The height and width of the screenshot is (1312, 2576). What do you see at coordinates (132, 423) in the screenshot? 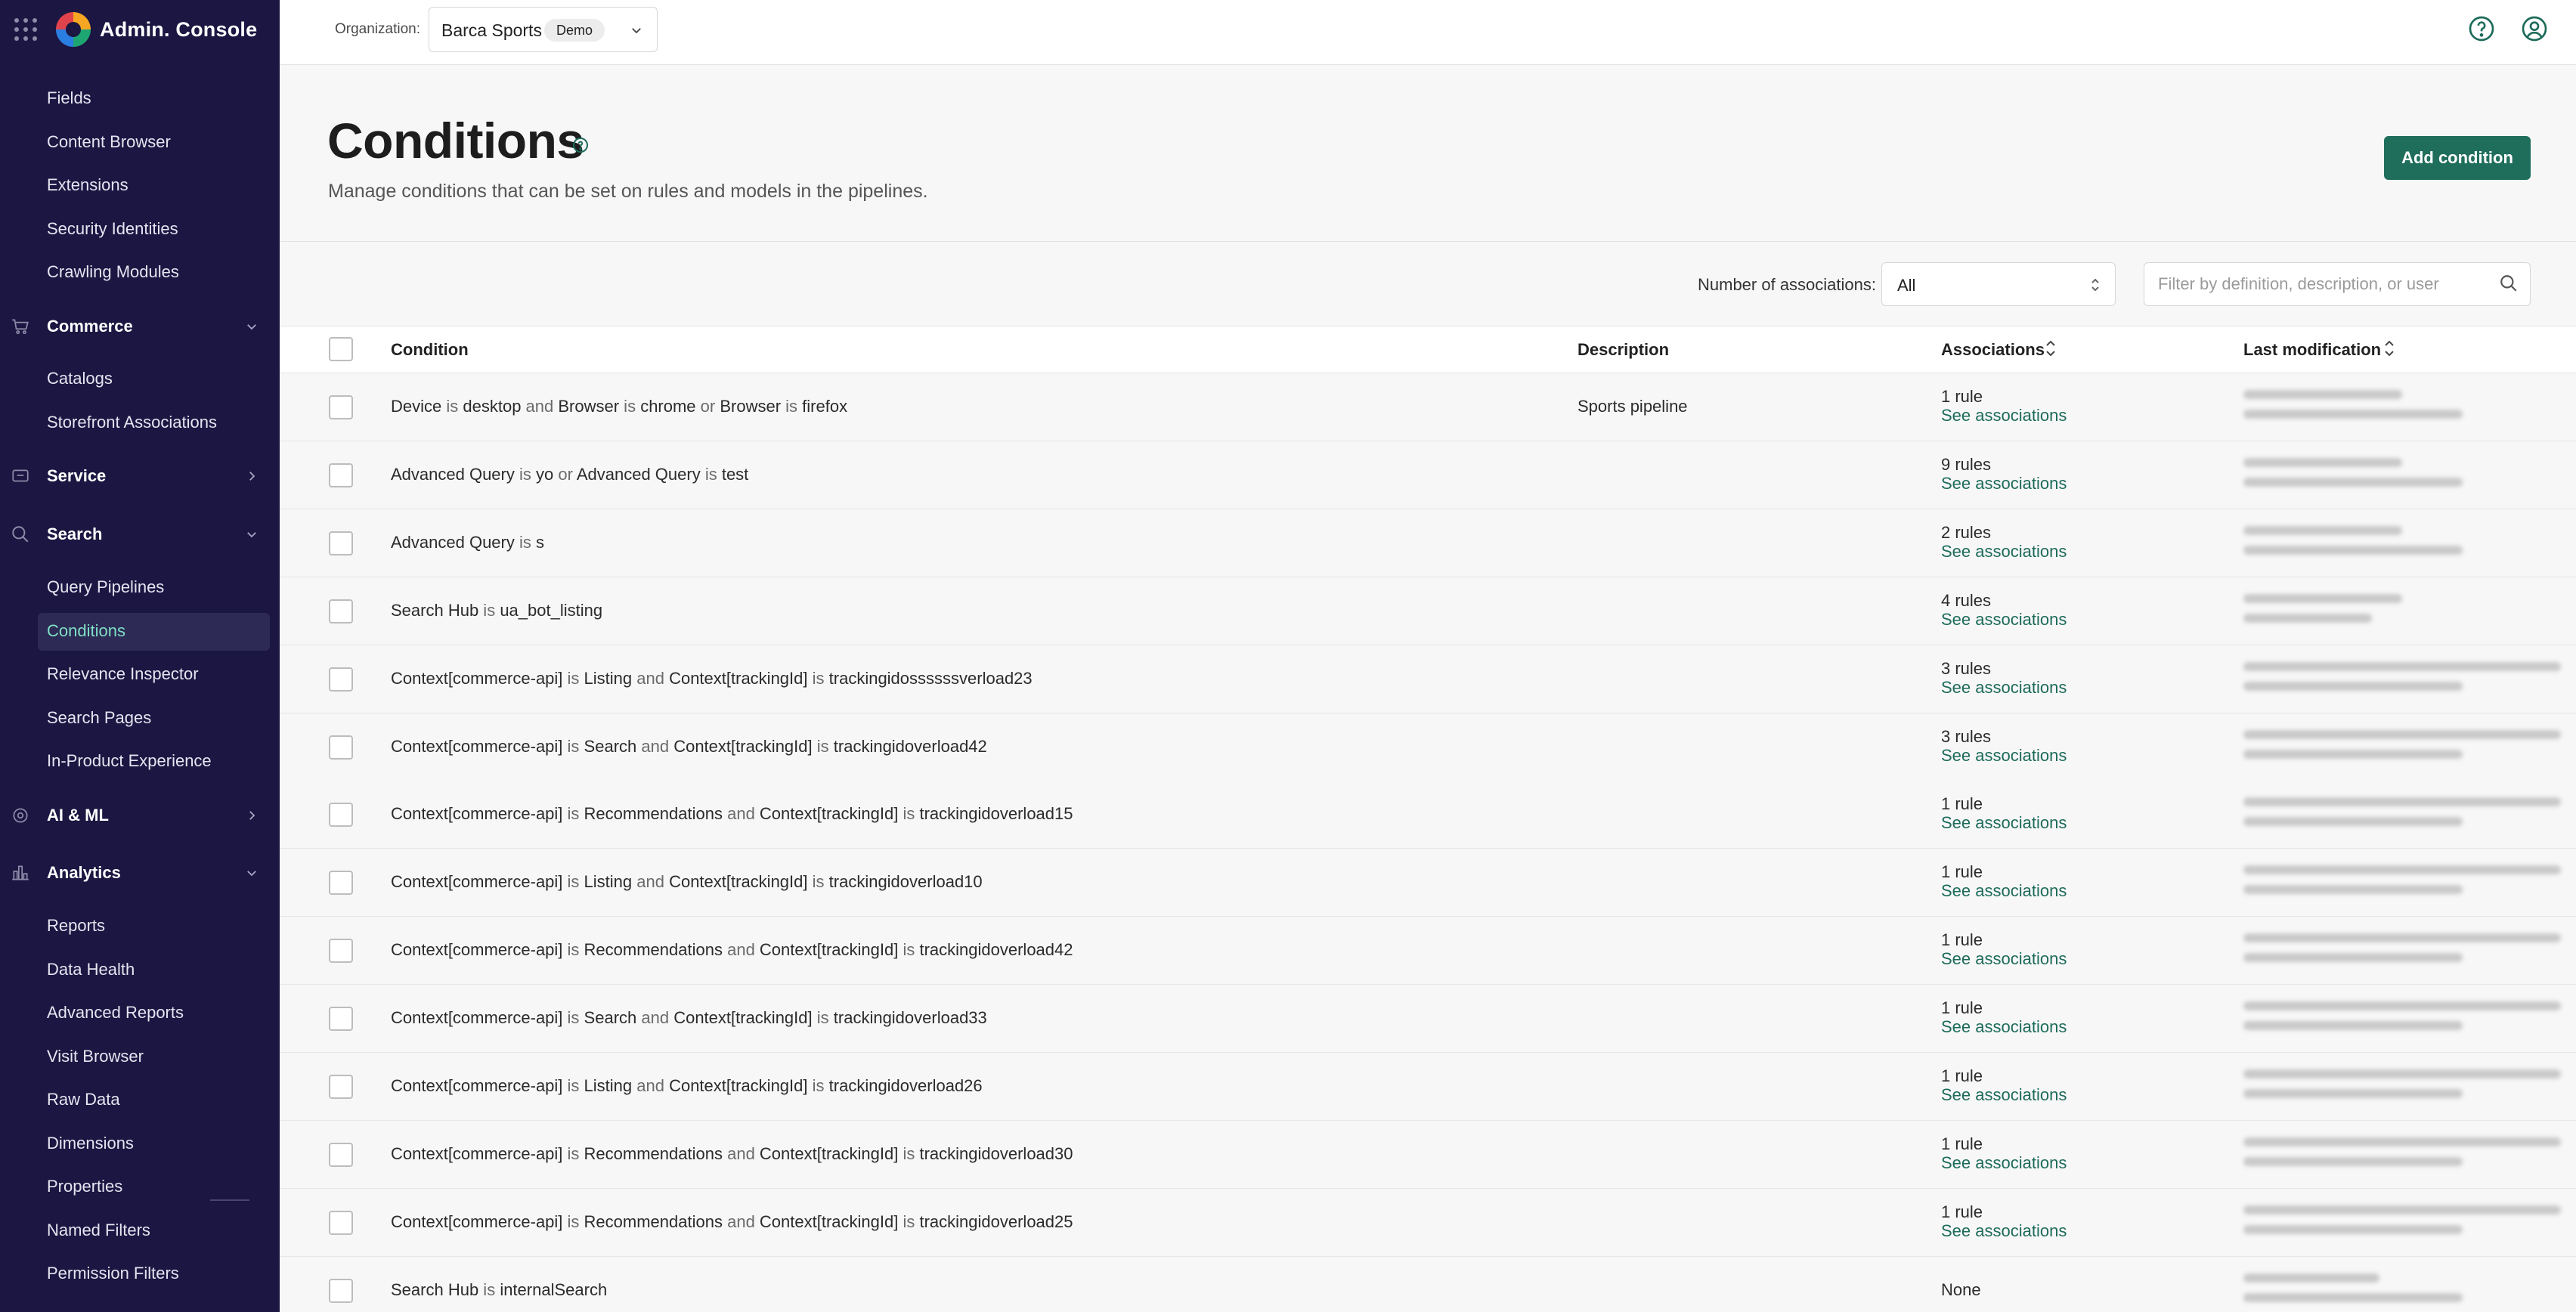
I see `sidebar-item-storefront-associations: Storefront Associations` at bounding box center [132, 423].